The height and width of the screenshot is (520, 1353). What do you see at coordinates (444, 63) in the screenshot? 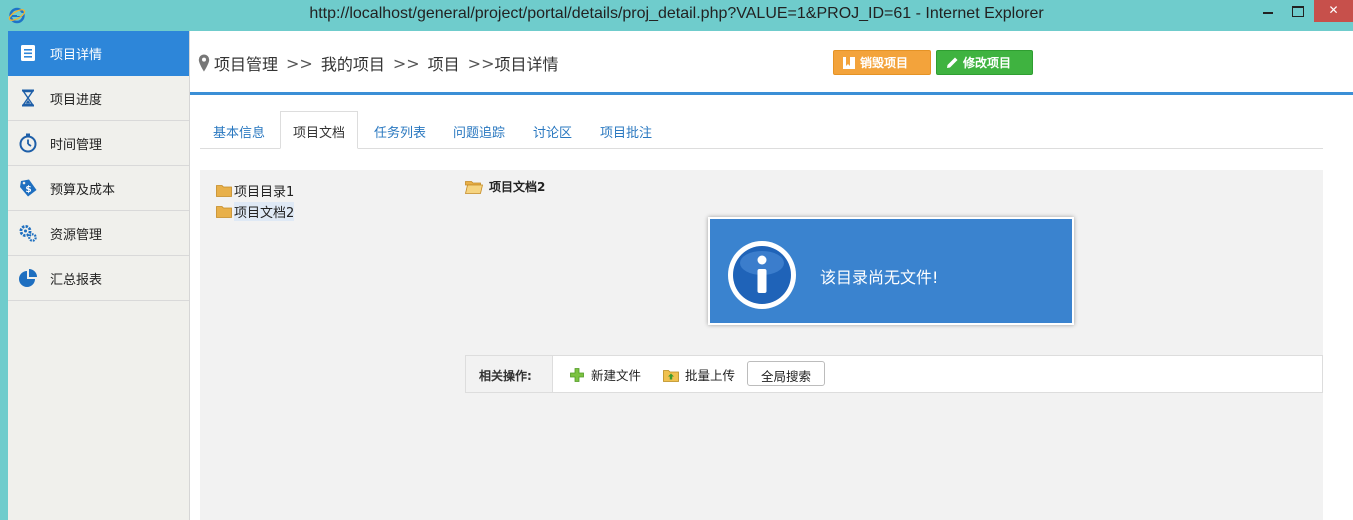
I see `breadcrumb-item: 项目` at bounding box center [444, 63].